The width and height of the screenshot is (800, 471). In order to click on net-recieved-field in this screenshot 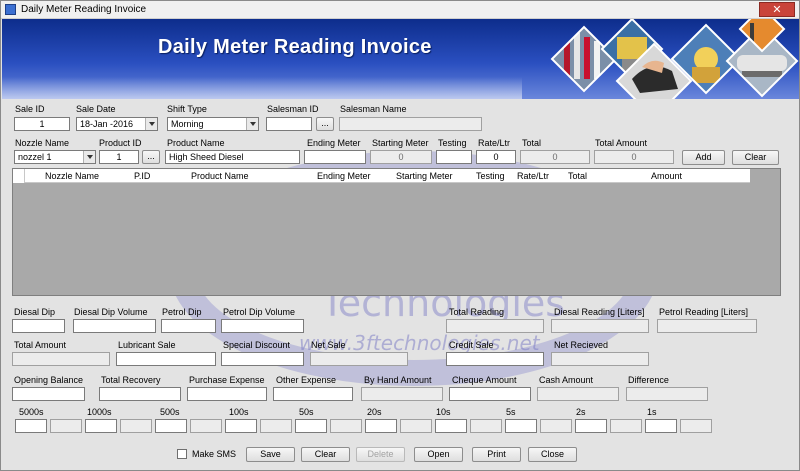, I will do `click(600, 359)`.